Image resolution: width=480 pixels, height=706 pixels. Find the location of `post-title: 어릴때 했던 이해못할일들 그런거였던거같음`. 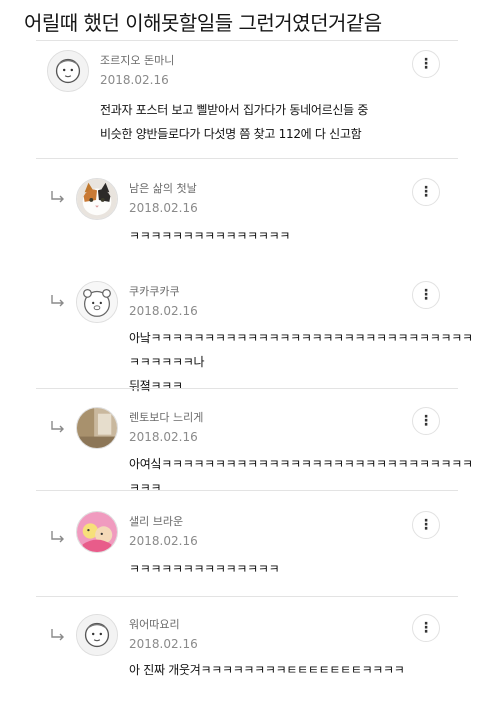

post-title: 어릴때 했던 이해못할일들 그런거였던거같음 is located at coordinates (203, 23).